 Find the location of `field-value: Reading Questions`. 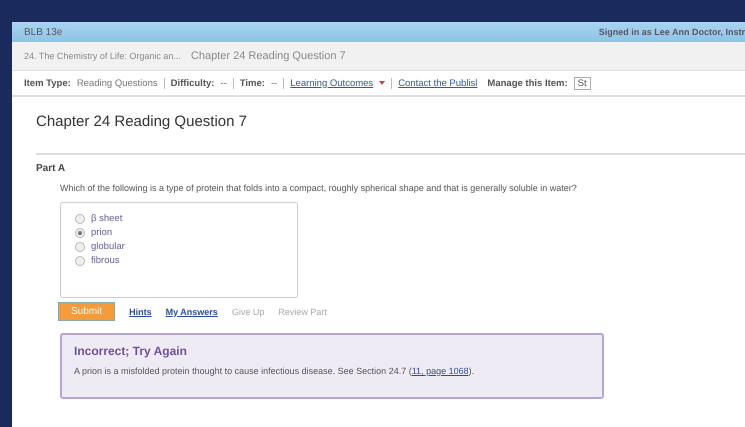

field-value: Reading Questions is located at coordinates (117, 83).